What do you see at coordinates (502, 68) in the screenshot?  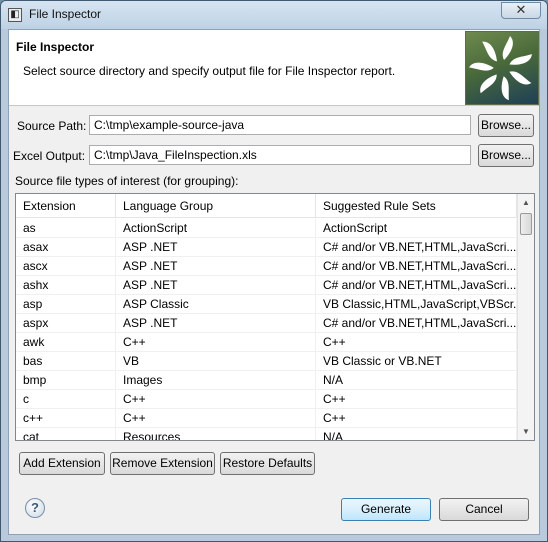 I see `pinwheel-logo-icon` at bounding box center [502, 68].